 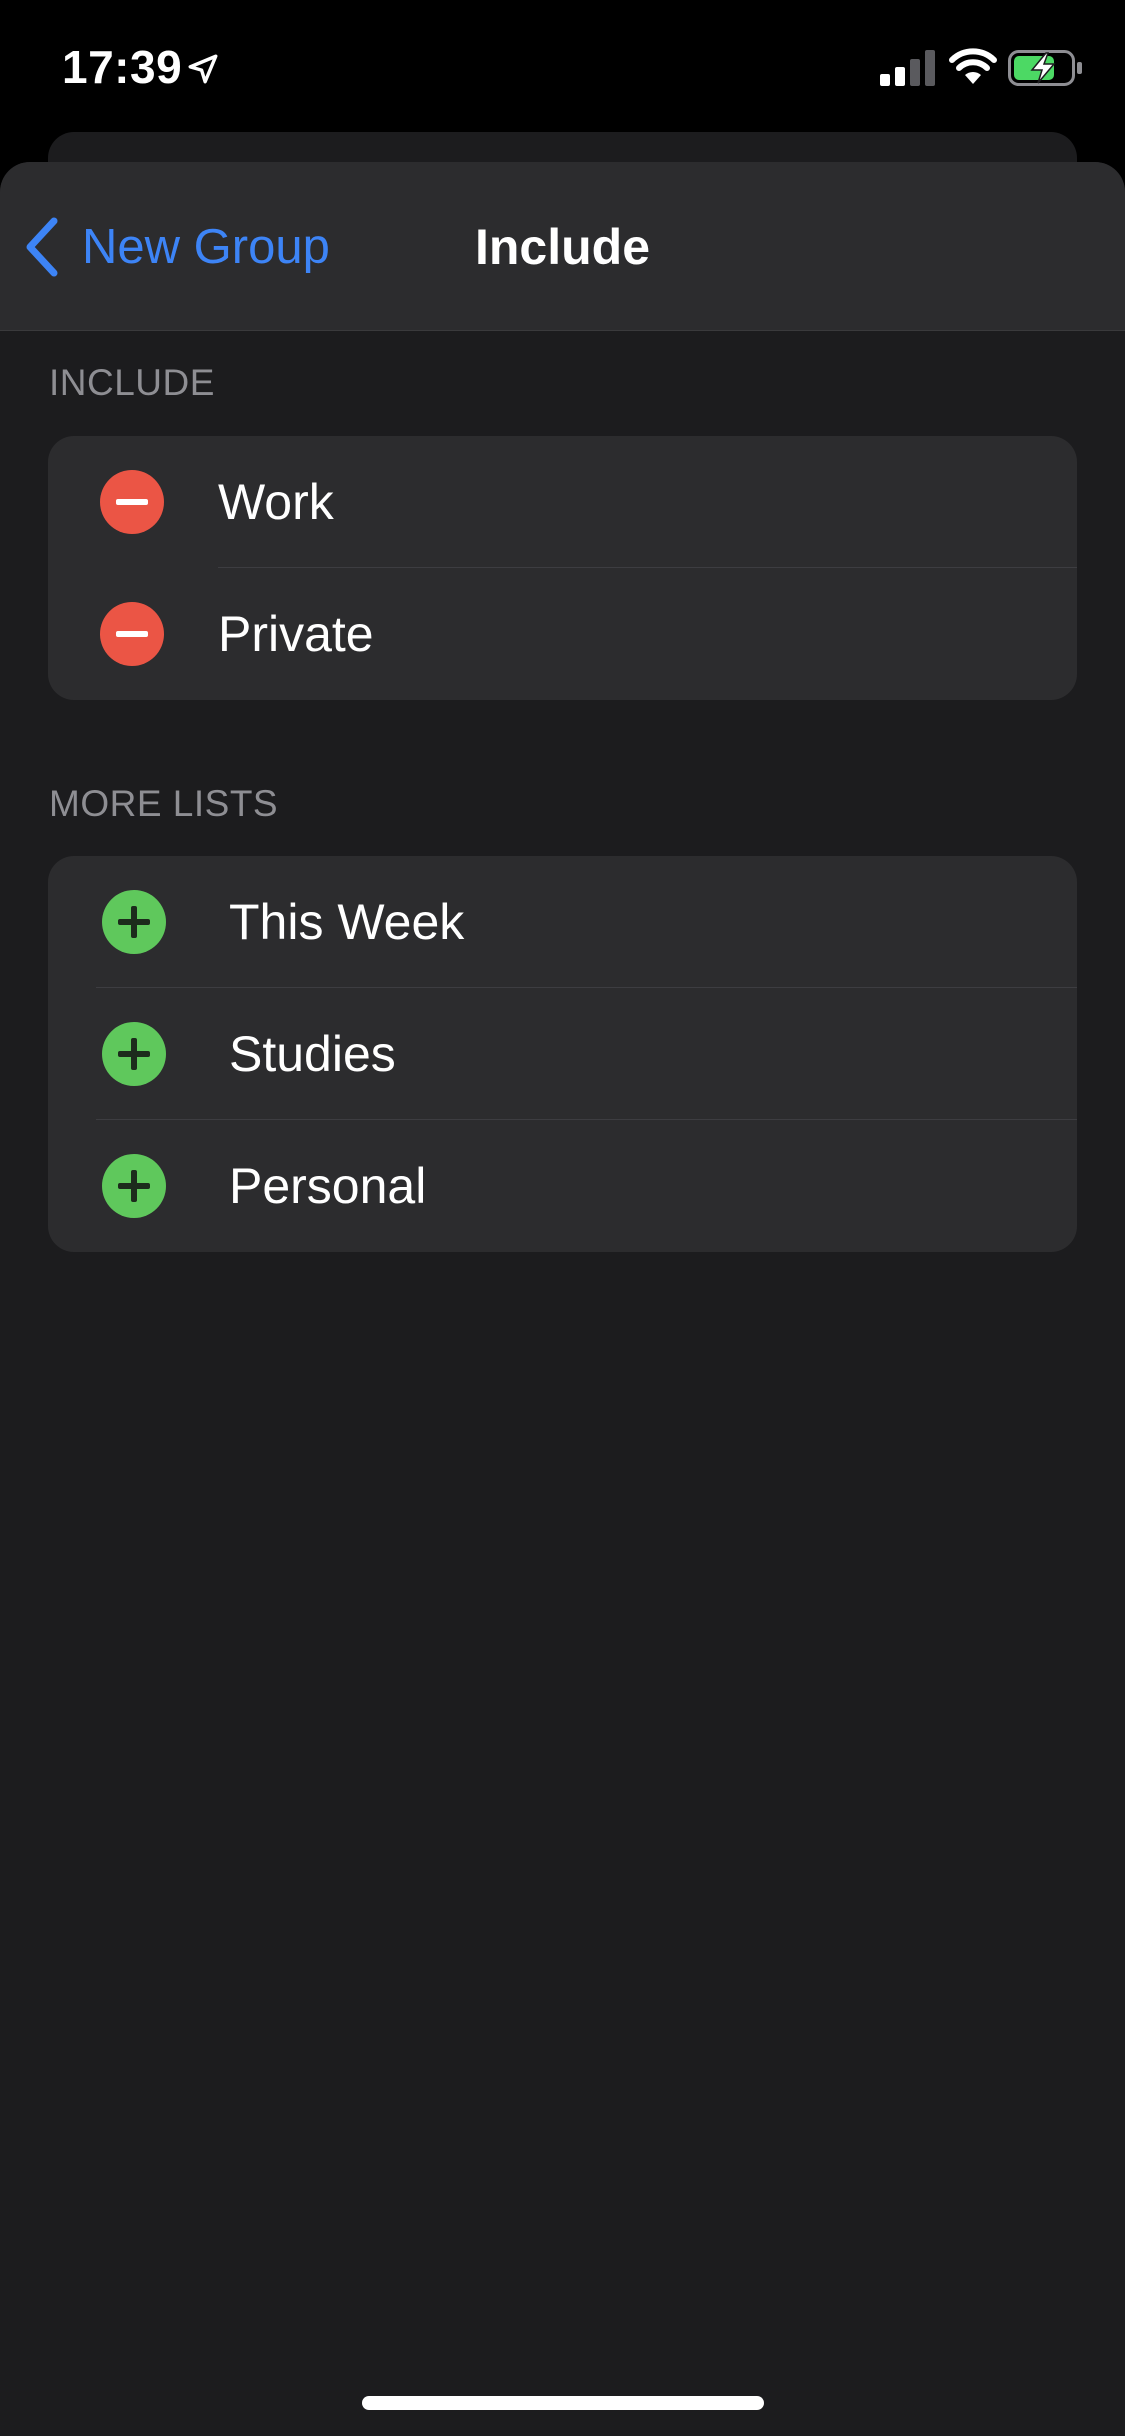 What do you see at coordinates (203, 69) in the screenshot?
I see `location-arrow-icon` at bounding box center [203, 69].